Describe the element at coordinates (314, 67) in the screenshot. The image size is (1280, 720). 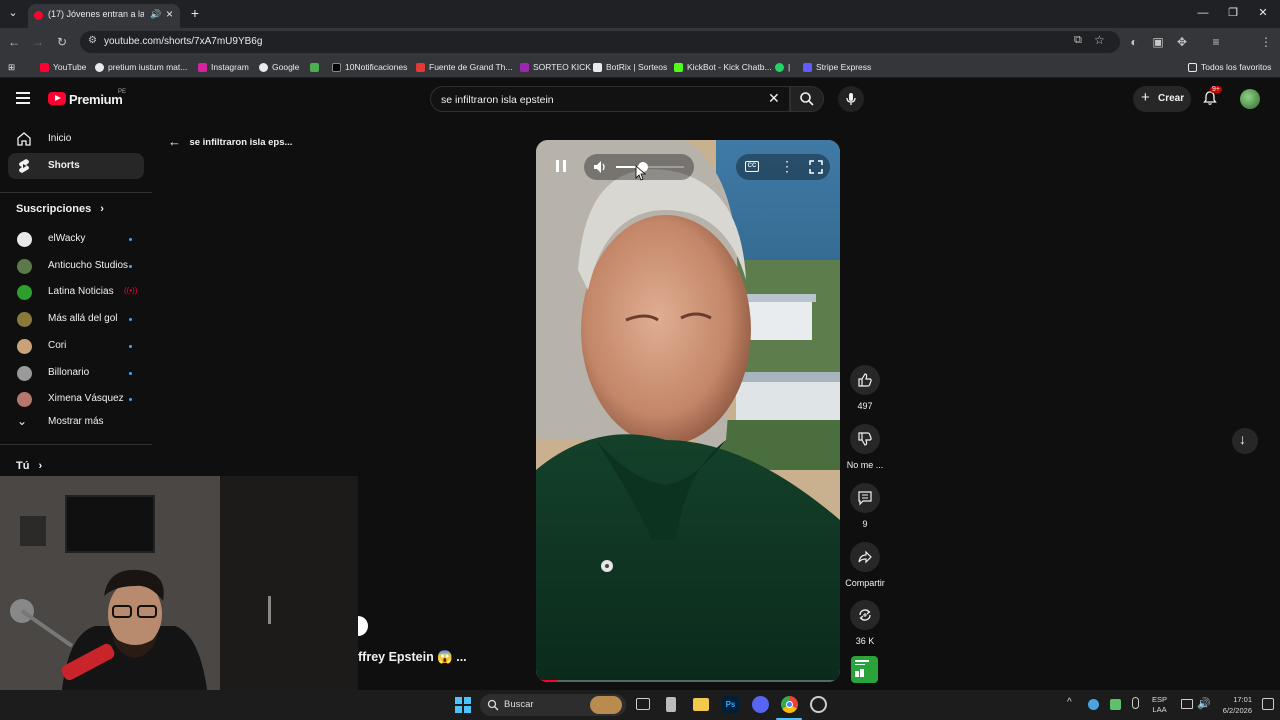
I see `bookmark-pinwheel` at that location.